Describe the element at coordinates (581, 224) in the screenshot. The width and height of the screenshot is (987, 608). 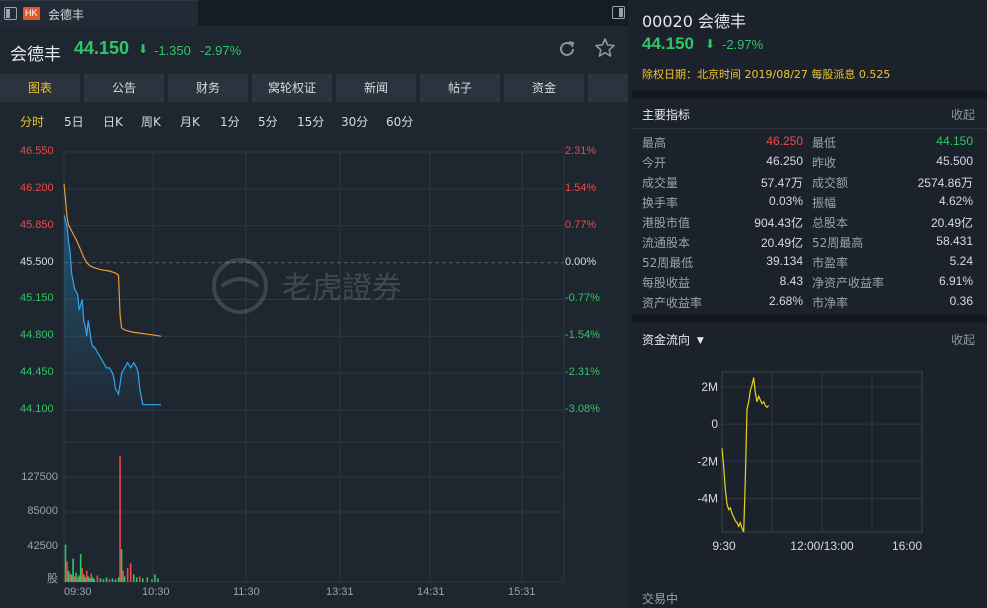
I see `pct-tick-2: 0.77%` at that location.